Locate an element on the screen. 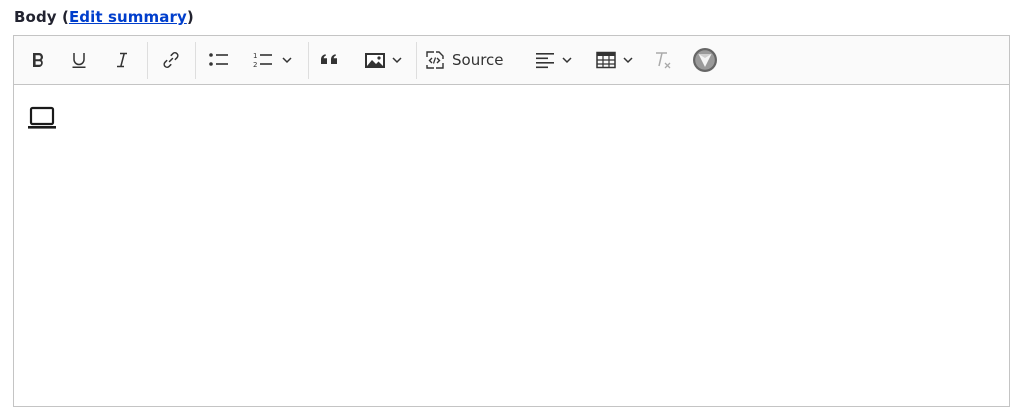  underline-button is located at coordinates (79, 60).